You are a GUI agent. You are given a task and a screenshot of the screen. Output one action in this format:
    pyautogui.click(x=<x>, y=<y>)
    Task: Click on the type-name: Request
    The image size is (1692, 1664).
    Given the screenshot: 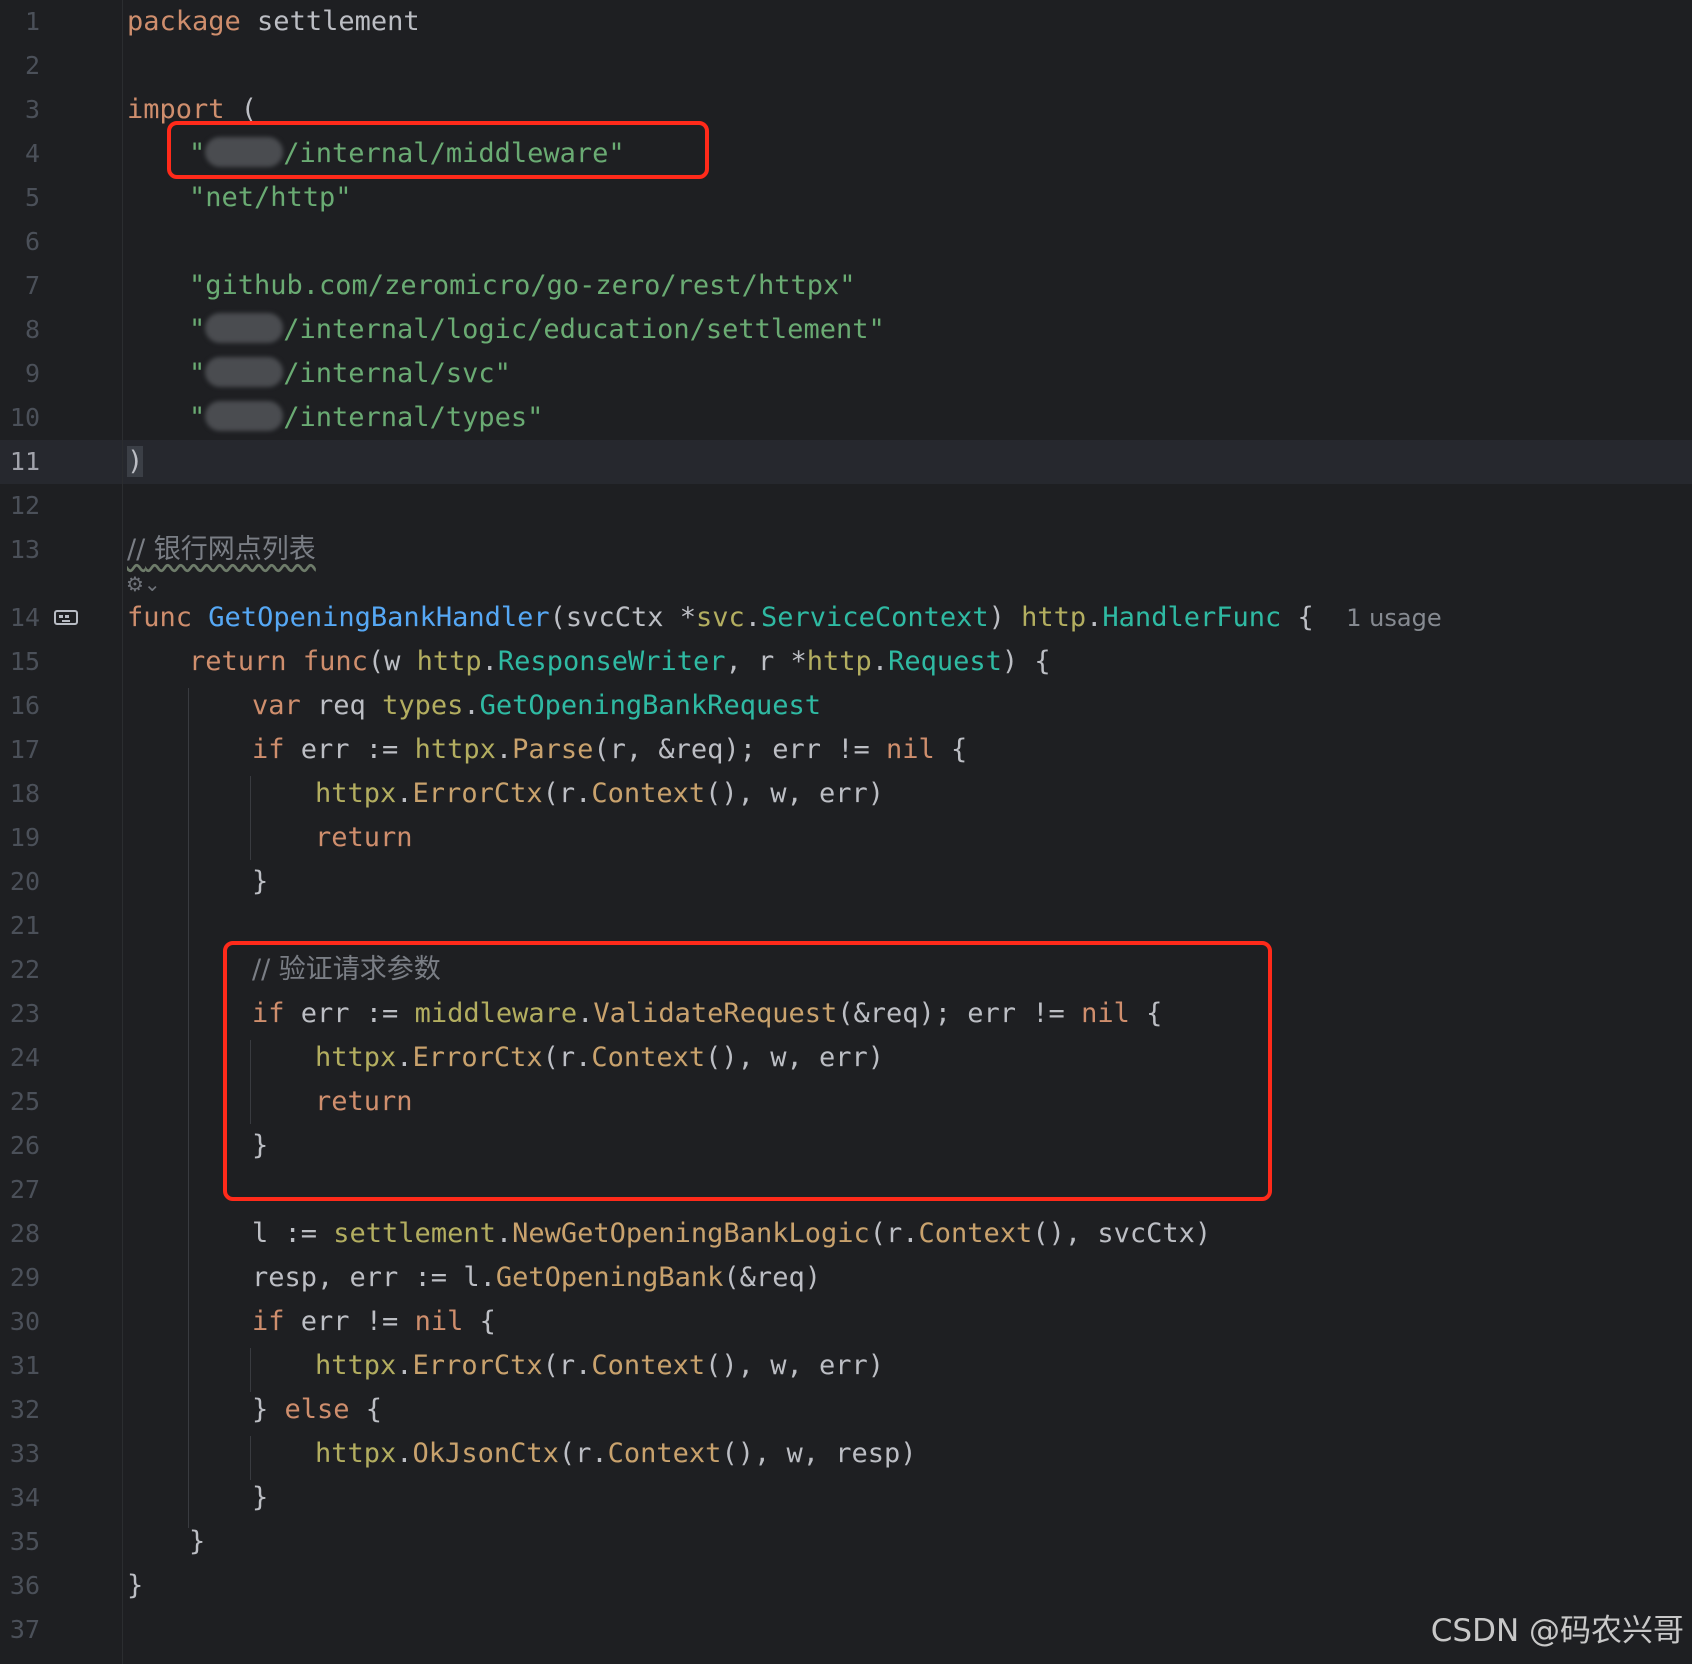 What is the action you would take?
    pyautogui.click(x=945, y=661)
    